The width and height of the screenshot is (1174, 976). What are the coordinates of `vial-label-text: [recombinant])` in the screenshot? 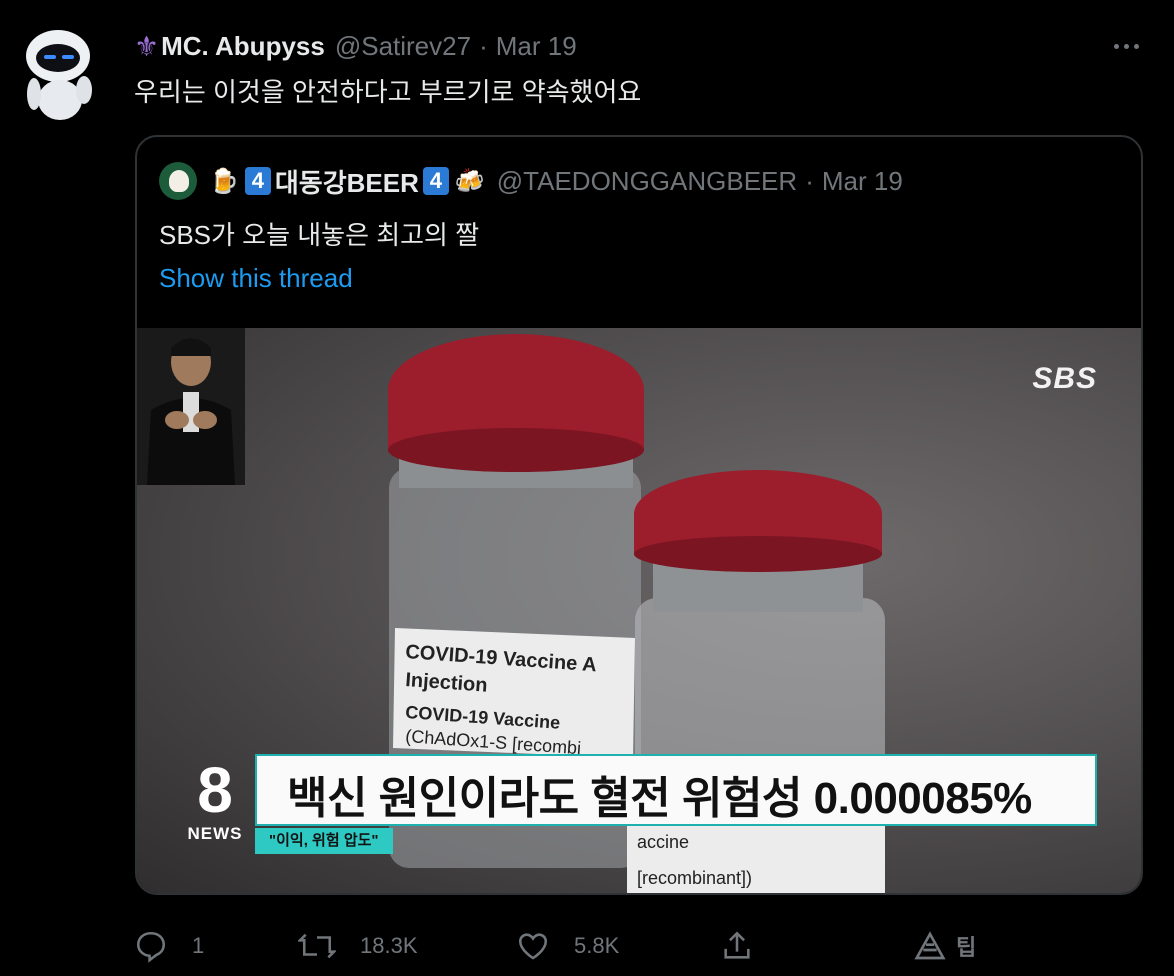 It's located at (694, 878).